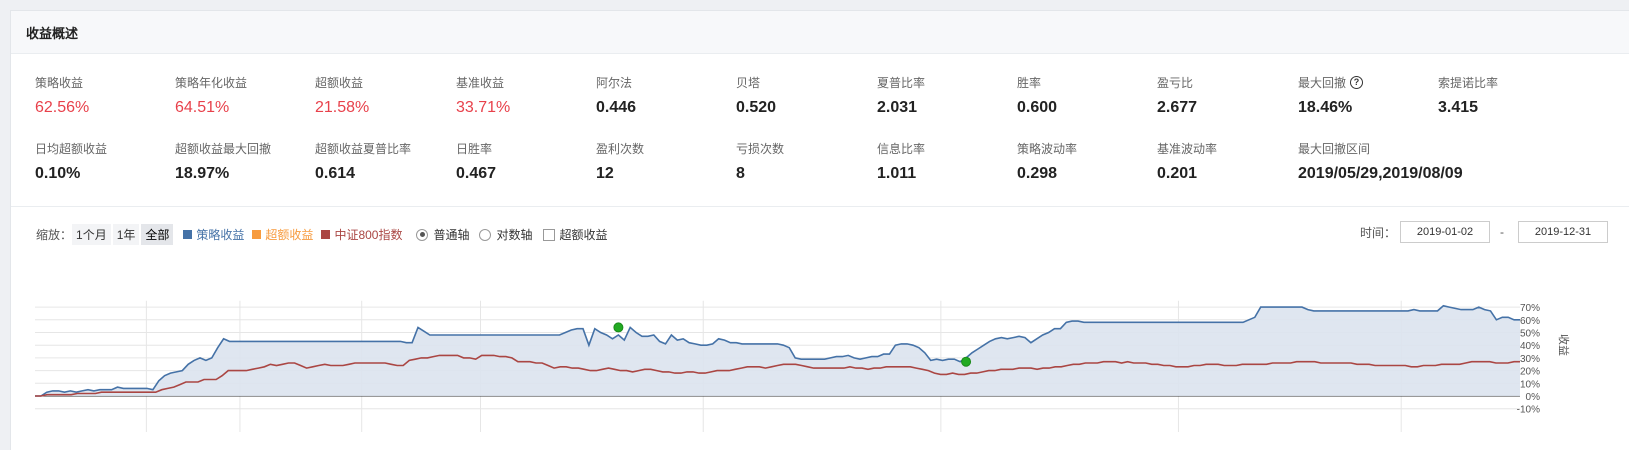  I want to click on y-tick-label: 0%, so click(1533, 397).